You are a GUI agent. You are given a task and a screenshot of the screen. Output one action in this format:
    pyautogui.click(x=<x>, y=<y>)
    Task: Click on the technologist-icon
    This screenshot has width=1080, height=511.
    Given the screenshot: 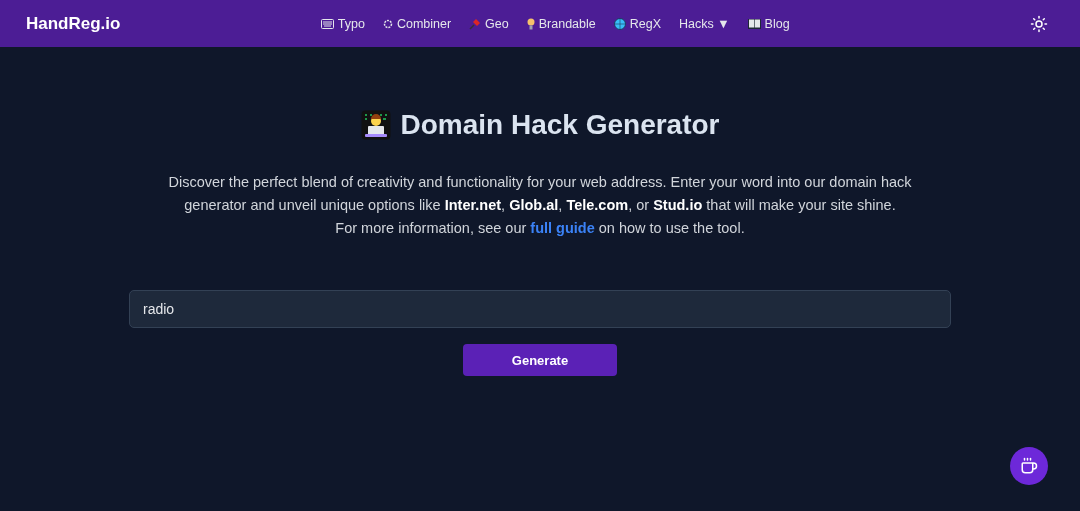 What is the action you would take?
    pyautogui.click(x=375, y=125)
    